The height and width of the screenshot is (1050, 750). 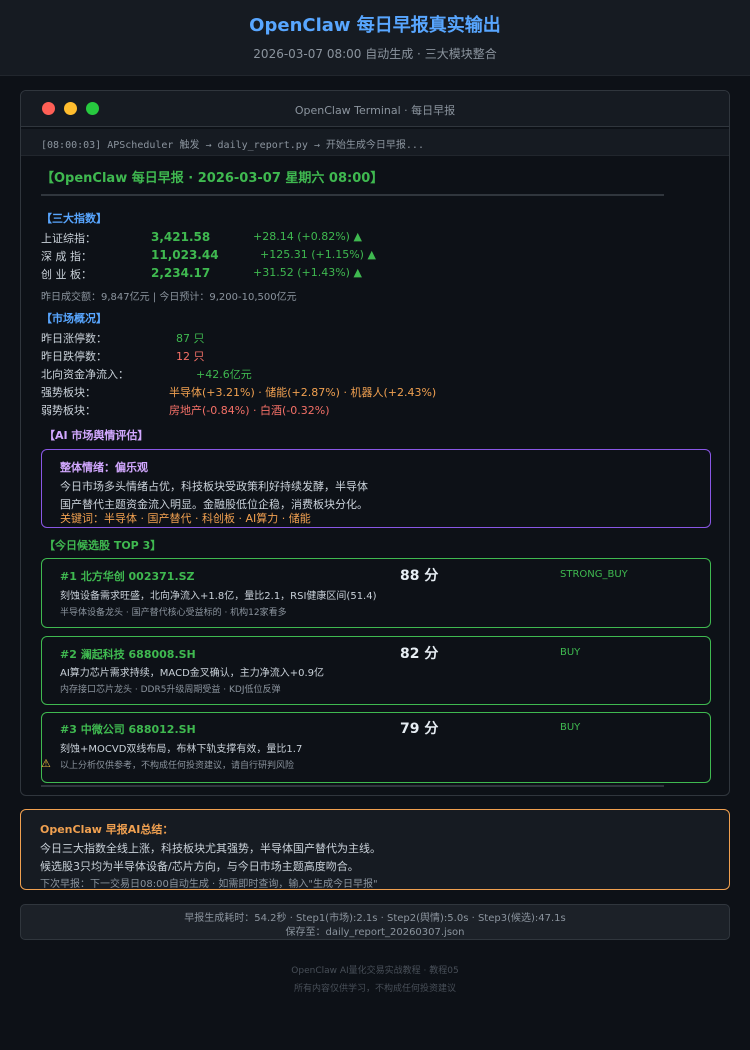 What do you see at coordinates (107, 829) in the screenshot?
I see `summary-title: OpenClaw 早报AI总结：` at bounding box center [107, 829].